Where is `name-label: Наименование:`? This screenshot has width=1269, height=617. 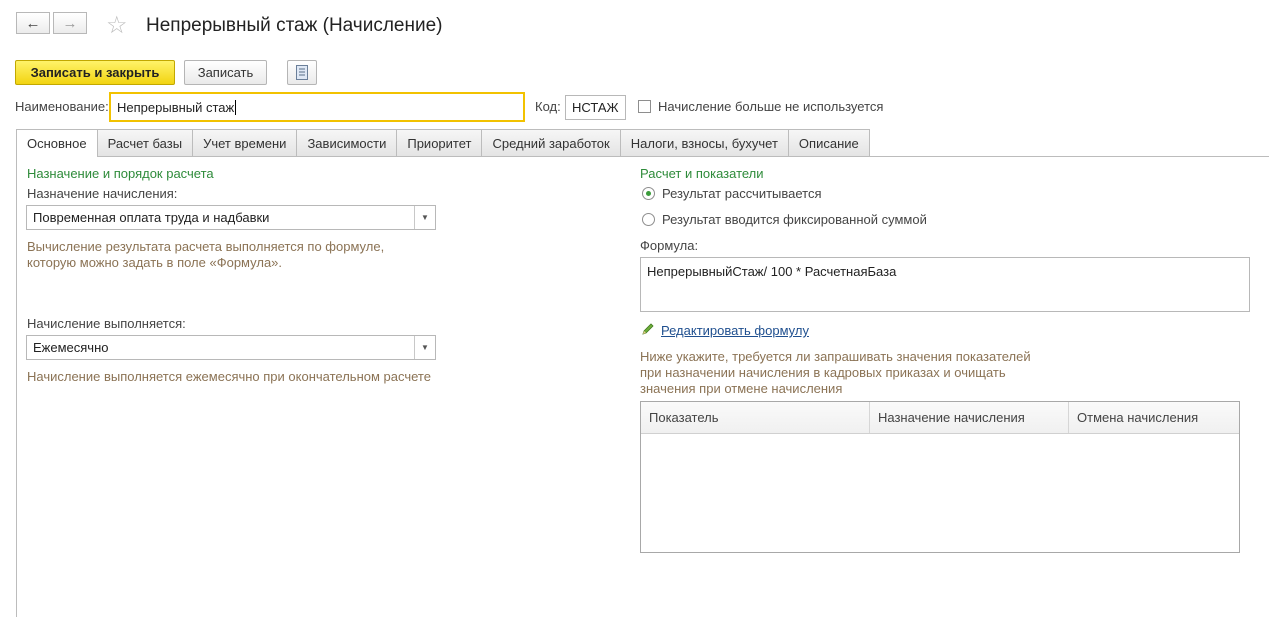 name-label: Наименование: is located at coordinates (62, 106).